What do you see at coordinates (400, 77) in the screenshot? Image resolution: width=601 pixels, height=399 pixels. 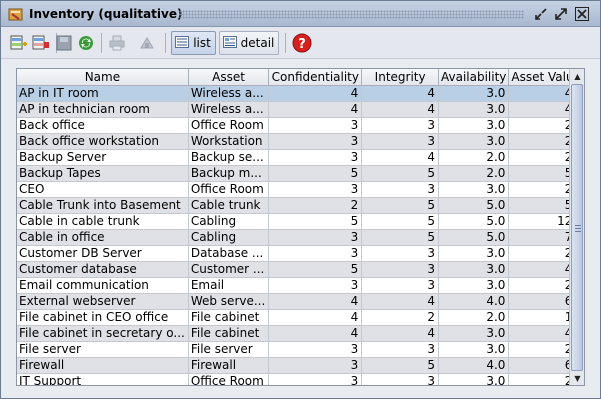 I see `column-header-integrity: Integrity` at bounding box center [400, 77].